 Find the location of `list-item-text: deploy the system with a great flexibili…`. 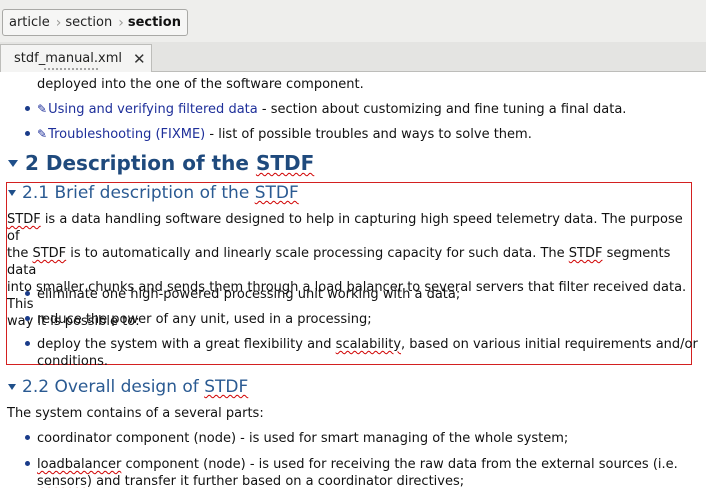

list-item-text: deploy the system with a great flexibili… is located at coordinates (186, 344).